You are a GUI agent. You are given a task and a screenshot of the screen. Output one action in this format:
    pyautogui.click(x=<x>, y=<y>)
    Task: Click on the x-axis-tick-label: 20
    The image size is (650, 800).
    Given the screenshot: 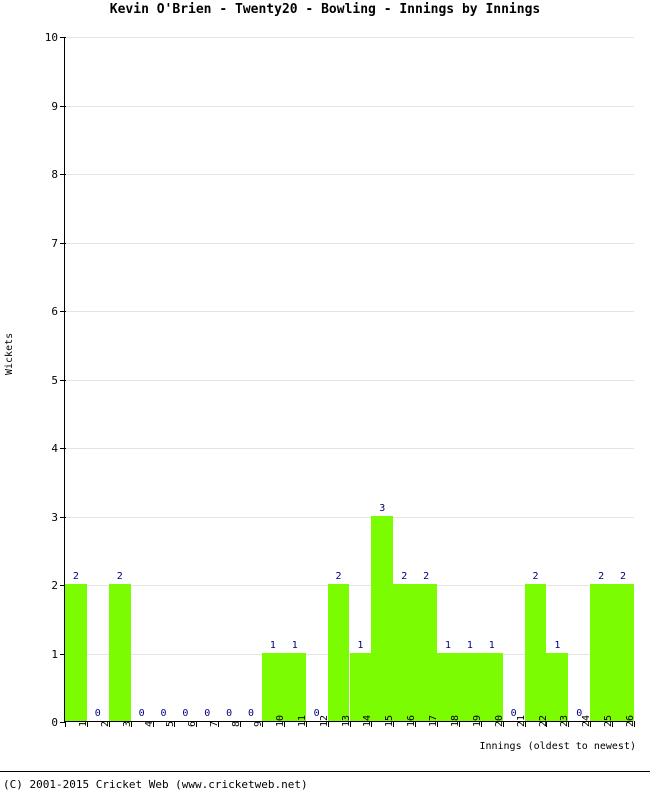 What is the action you would take?
    pyautogui.click(x=499, y=720)
    